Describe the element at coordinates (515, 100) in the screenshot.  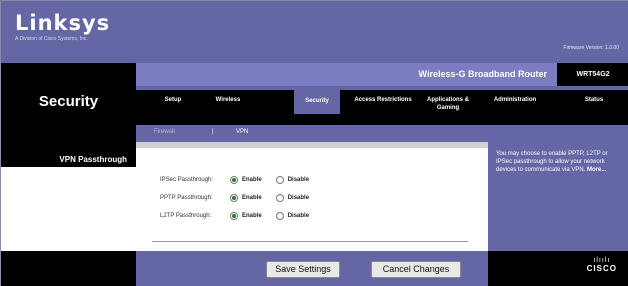
I see `tab-administration: Administration` at that location.